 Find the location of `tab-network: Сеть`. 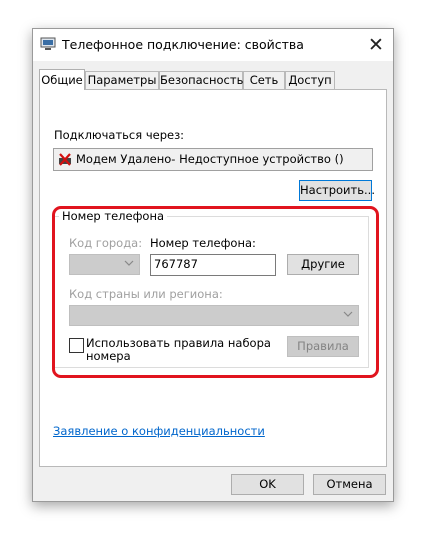

tab-network: Сеть is located at coordinates (264, 80).